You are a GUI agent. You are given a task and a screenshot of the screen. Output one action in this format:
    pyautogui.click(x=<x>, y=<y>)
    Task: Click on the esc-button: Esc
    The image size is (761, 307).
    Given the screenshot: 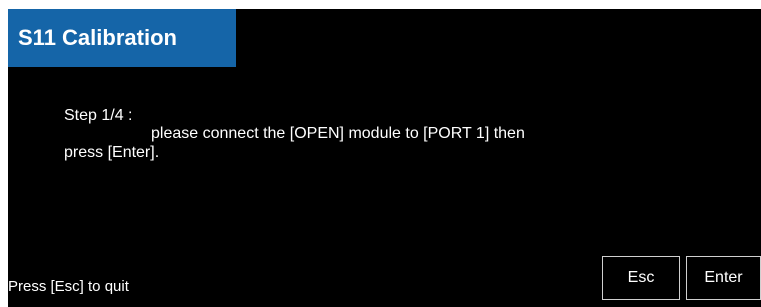 What is the action you would take?
    pyautogui.click(x=641, y=278)
    